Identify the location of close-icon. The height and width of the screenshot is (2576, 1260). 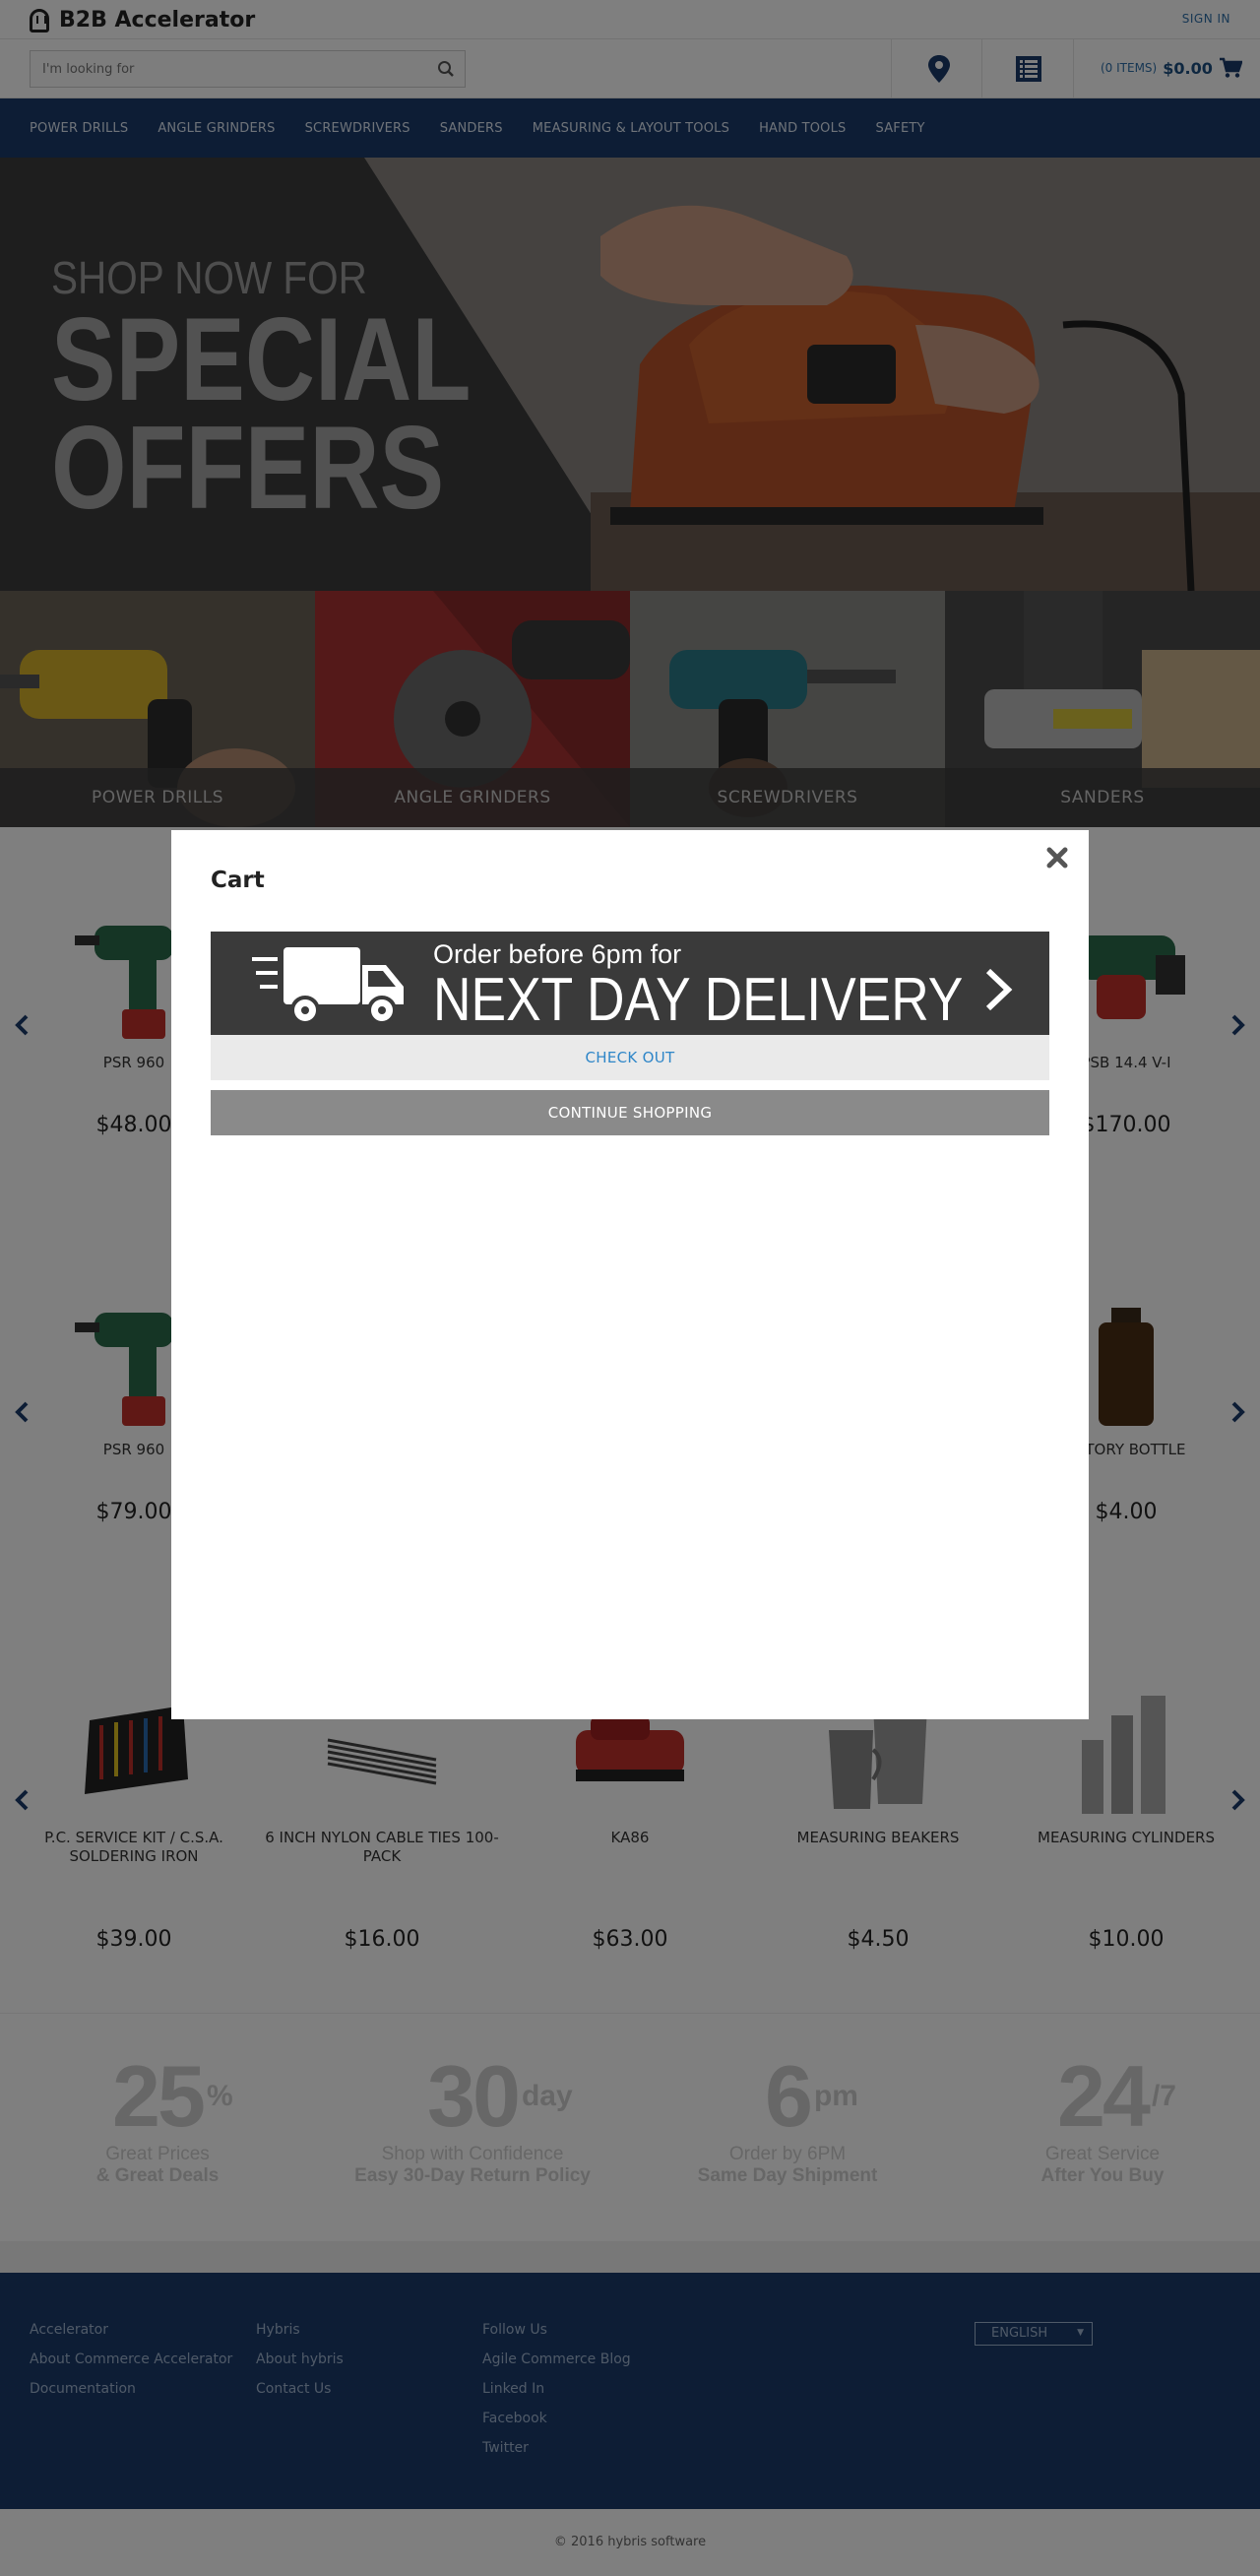
(1057, 857).